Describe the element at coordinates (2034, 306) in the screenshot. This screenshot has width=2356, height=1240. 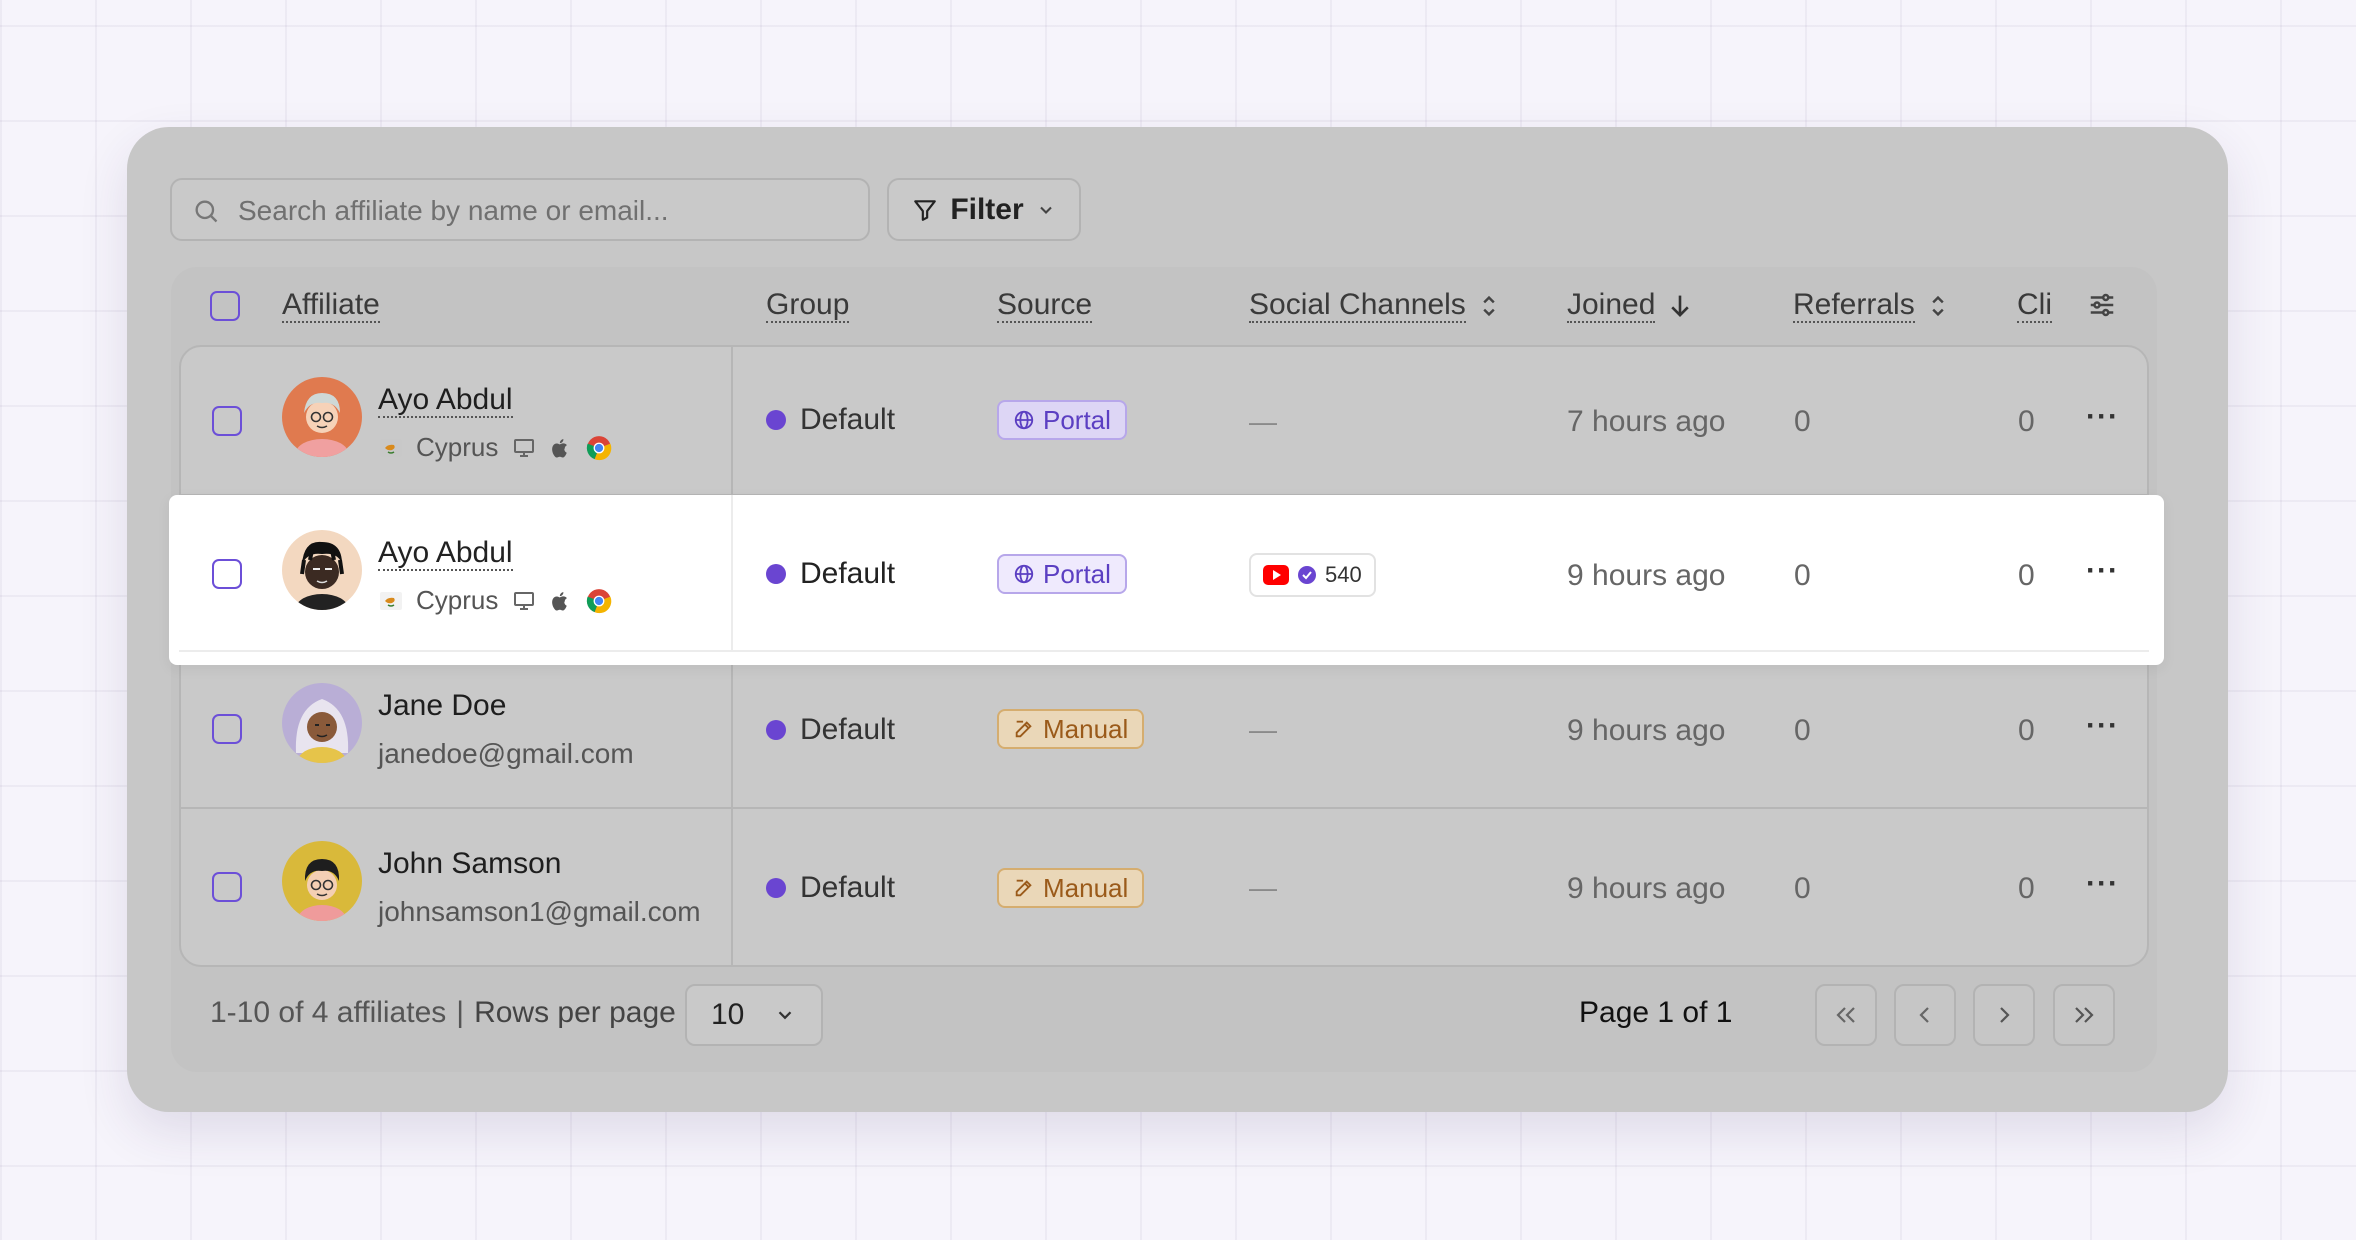
I see `column-clicks: Cli` at that location.